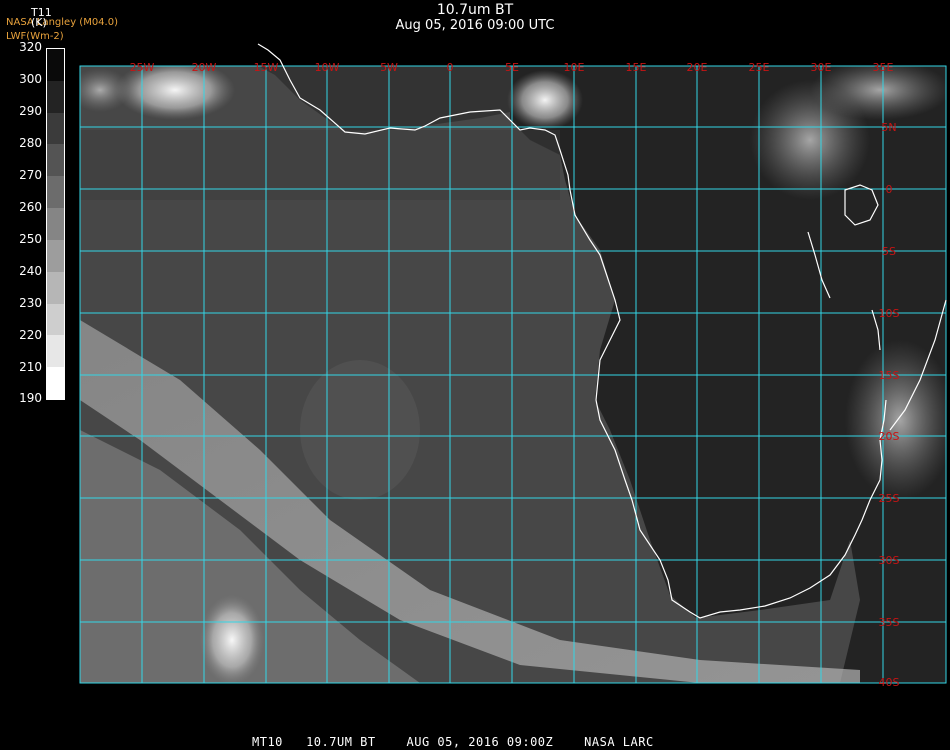 This screenshot has width=950, height=750. Describe the element at coordinates (889, 251) in the screenshot. I see `latitude-label: 5S` at that location.